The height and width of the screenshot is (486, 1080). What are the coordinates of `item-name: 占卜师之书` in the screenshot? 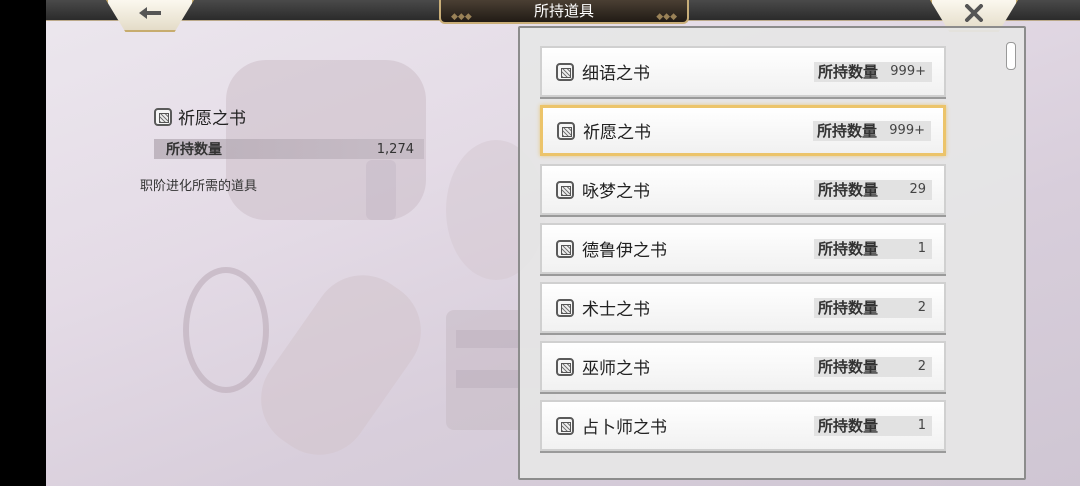 It's located at (624, 428).